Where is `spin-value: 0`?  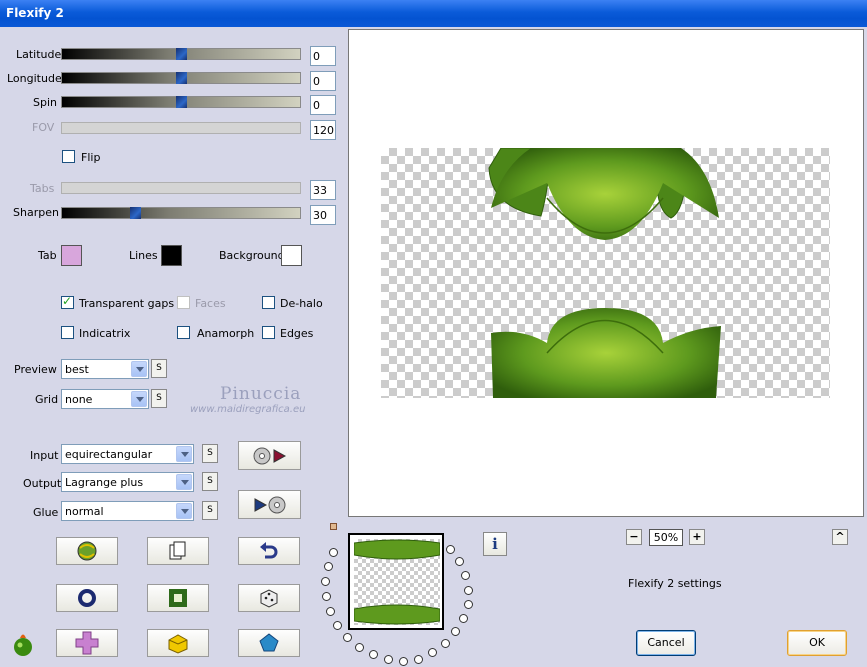
spin-value: 0 is located at coordinates (323, 105).